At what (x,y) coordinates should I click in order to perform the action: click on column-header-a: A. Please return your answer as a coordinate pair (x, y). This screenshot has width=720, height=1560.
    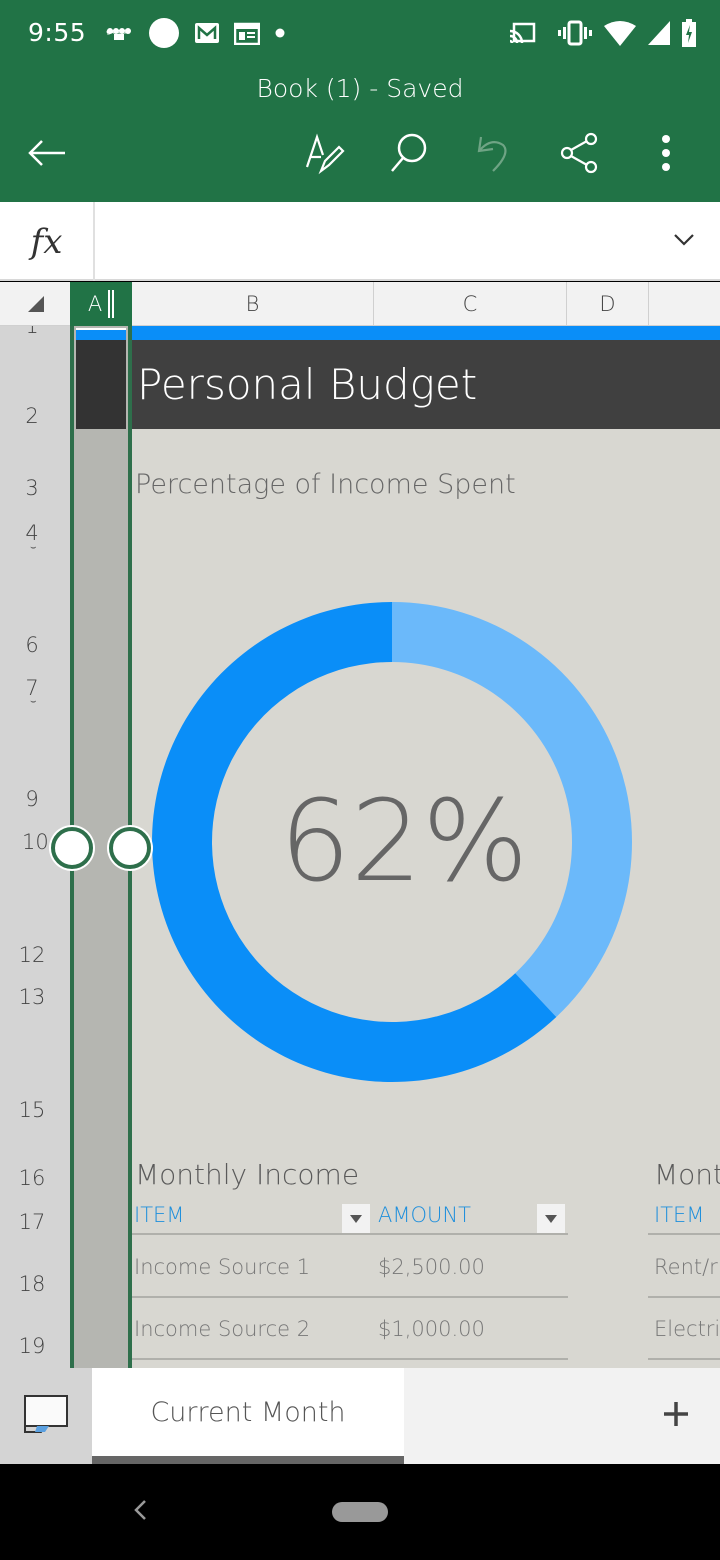
    Looking at the image, I should click on (101, 304).